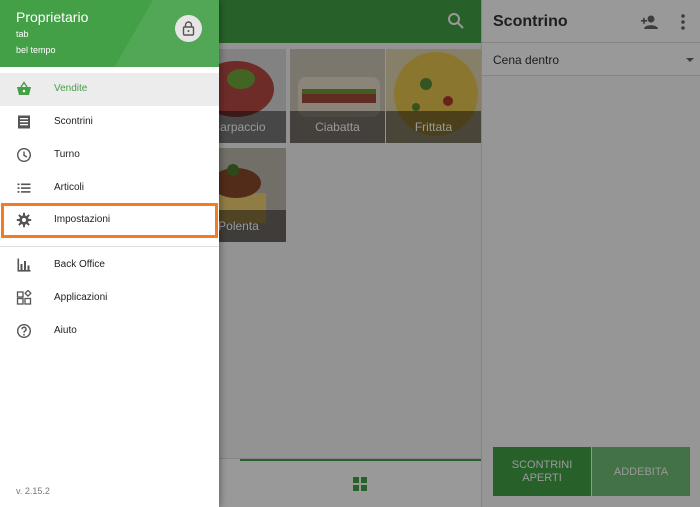  I want to click on clock-icon, so click(24, 155).